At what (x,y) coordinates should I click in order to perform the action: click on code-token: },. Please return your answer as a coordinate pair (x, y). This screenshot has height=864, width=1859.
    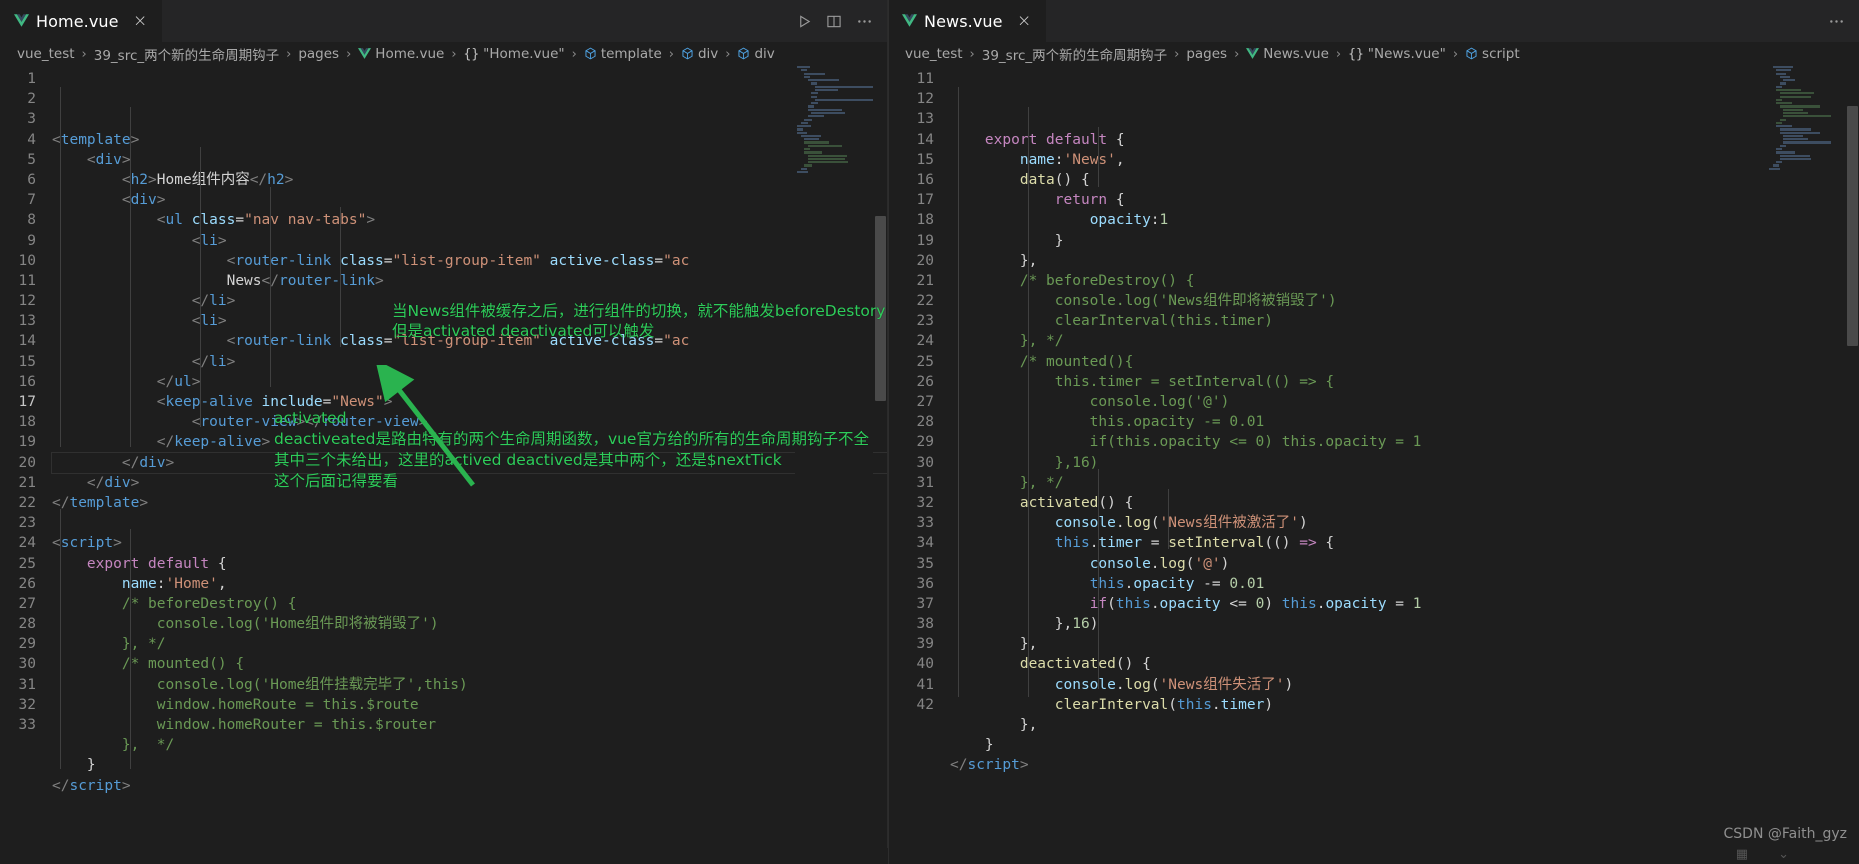
    Looking at the image, I should click on (994, 725).